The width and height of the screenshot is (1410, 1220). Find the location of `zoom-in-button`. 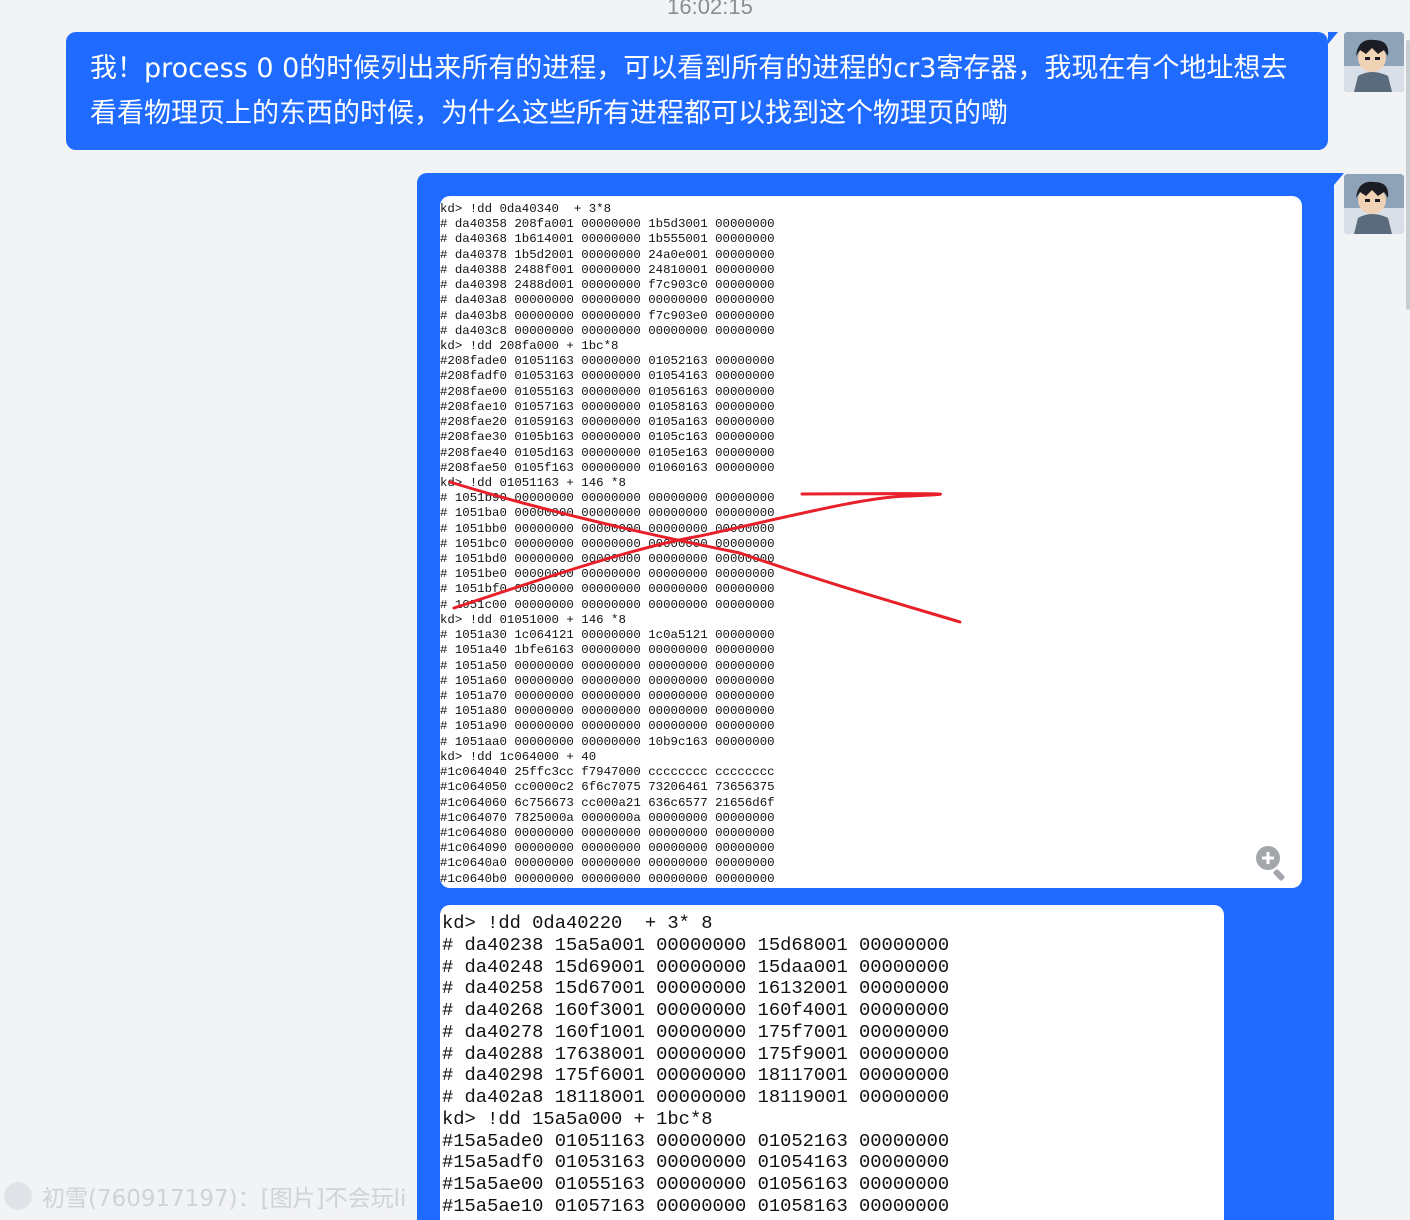

zoom-in-button is located at coordinates (1272, 862).